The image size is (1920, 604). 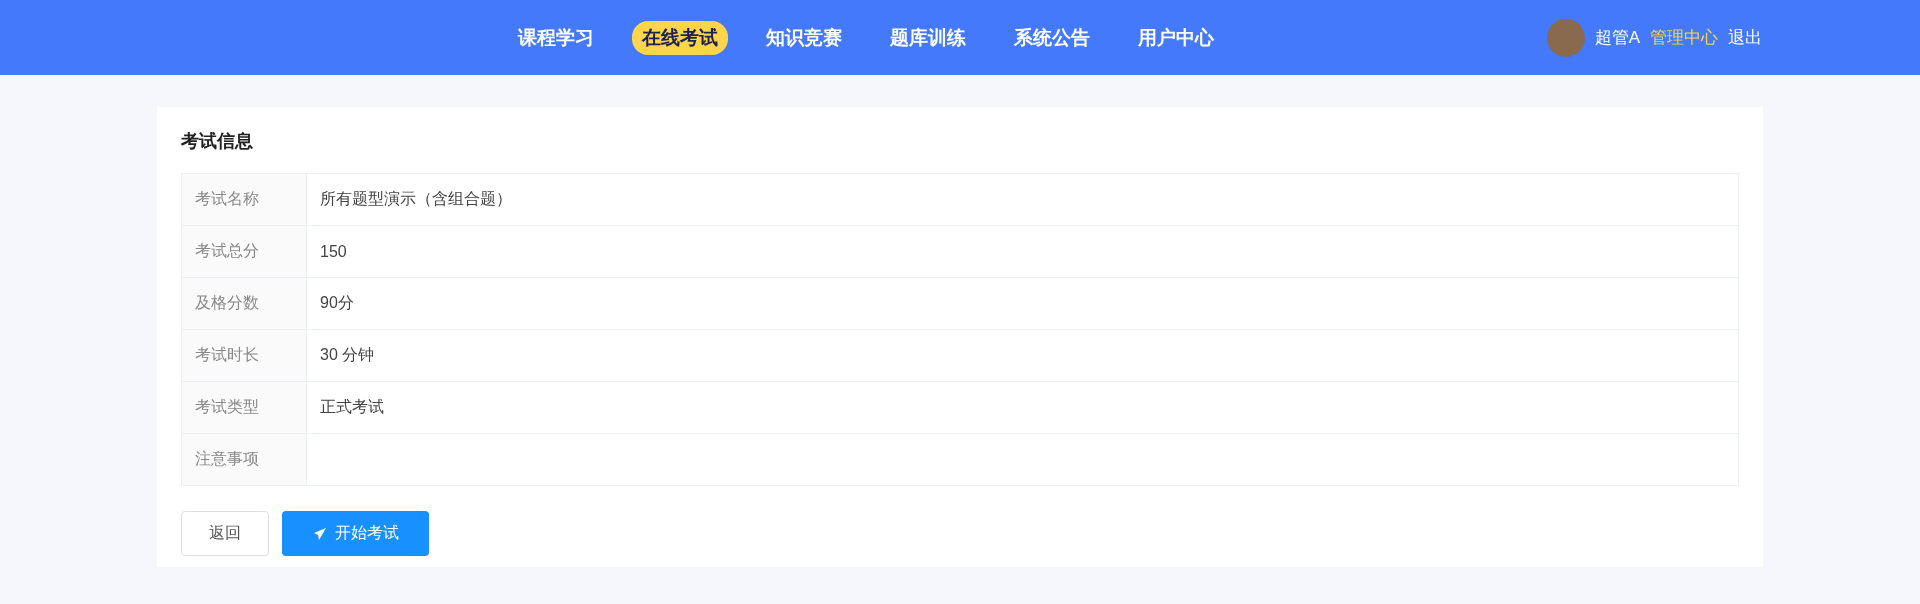 What do you see at coordinates (1052, 37) in the screenshot?
I see `nav-tab: 系统公告` at bounding box center [1052, 37].